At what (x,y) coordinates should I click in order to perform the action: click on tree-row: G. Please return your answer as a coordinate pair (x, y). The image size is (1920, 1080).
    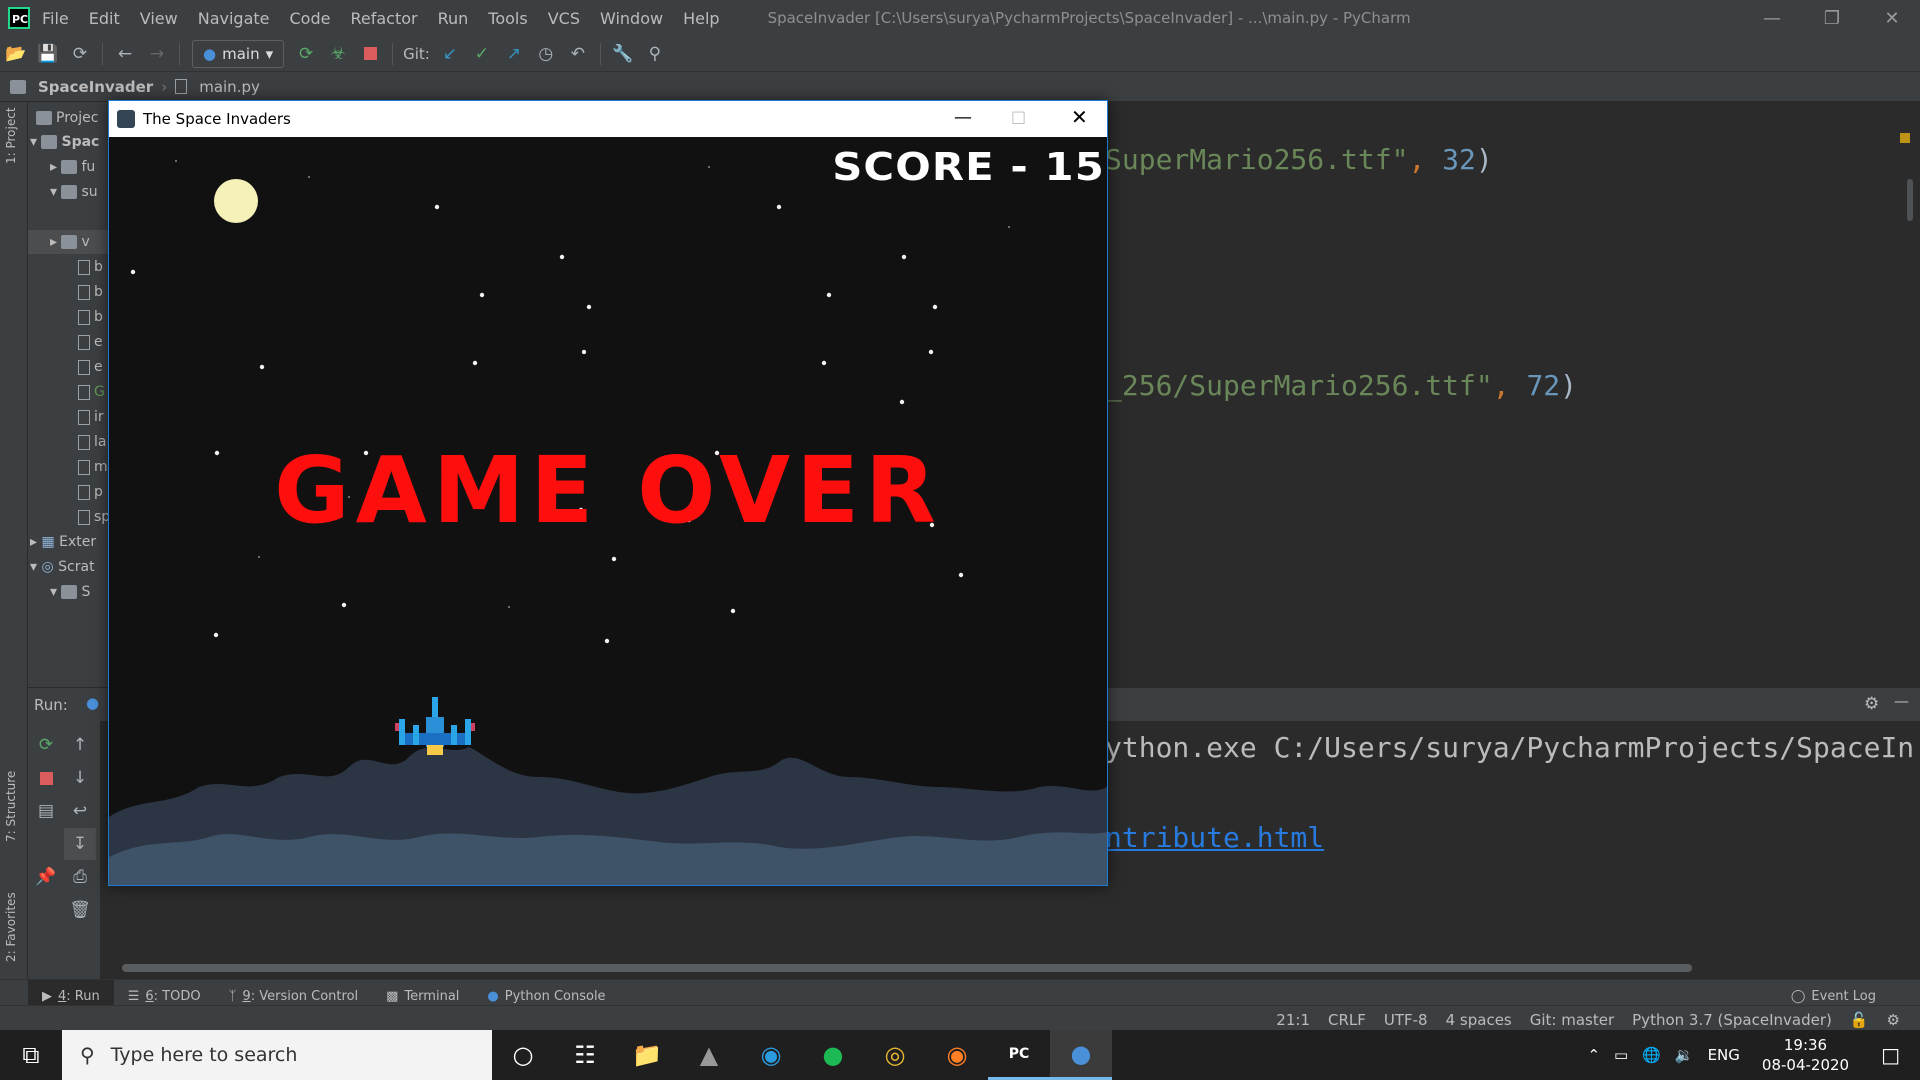
    Looking at the image, I should click on (91, 392).